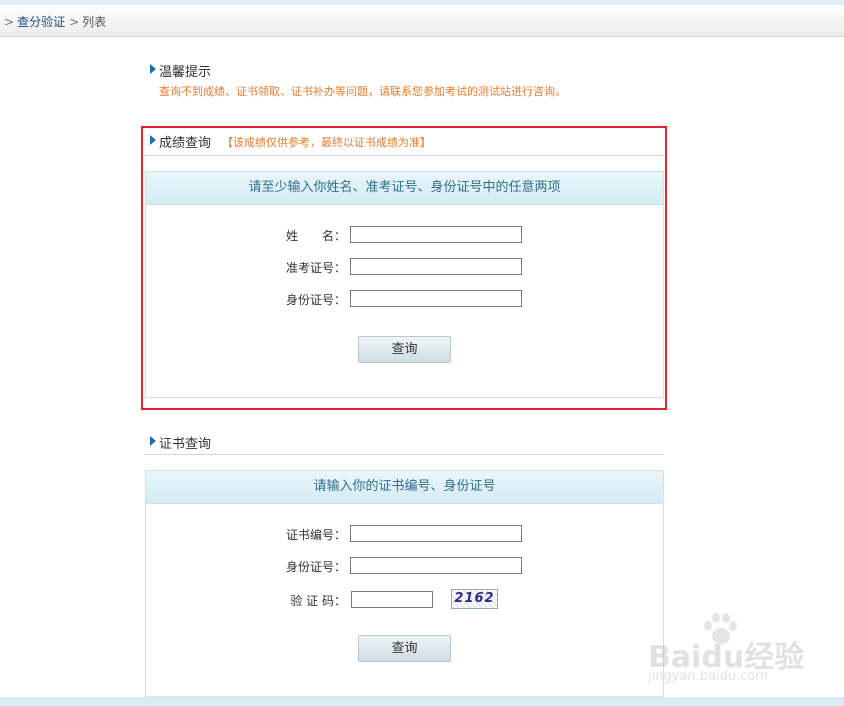  Describe the element at coordinates (474, 599) in the screenshot. I see `captcha-image: 2162` at that location.